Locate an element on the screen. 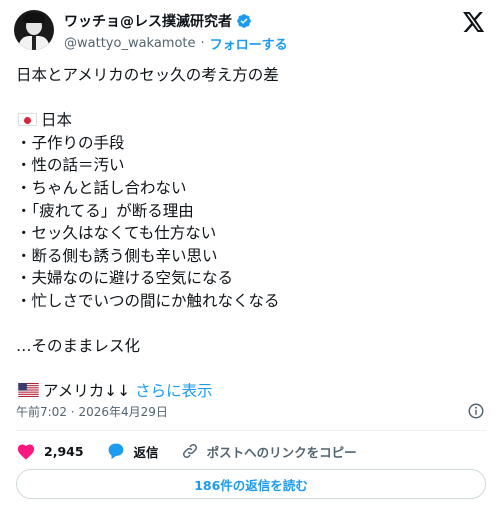 Image resolution: width=500 pixels, height=512 pixels. japan-flag-icon is located at coordinates (27, 120).